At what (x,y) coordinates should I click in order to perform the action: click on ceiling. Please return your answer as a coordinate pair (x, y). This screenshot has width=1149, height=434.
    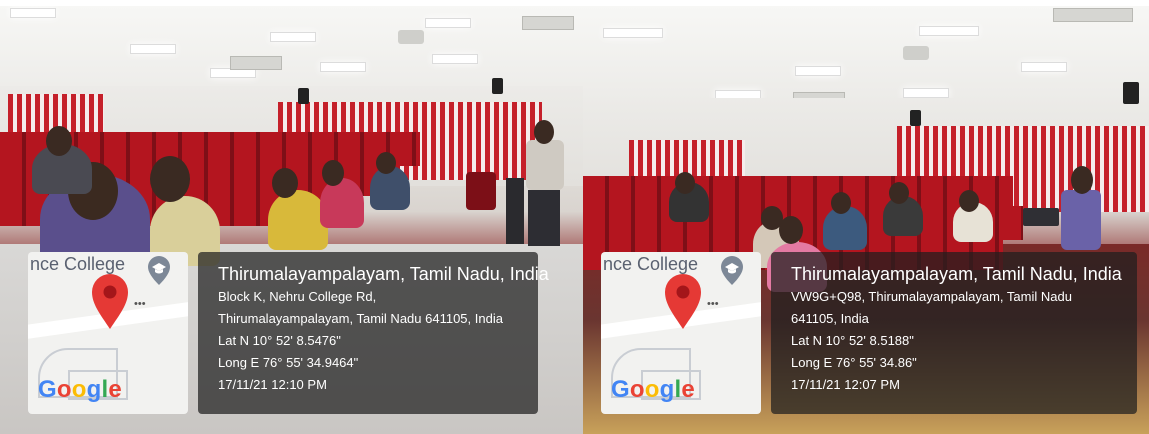
    Looking at the image, I should click on (866, 56).